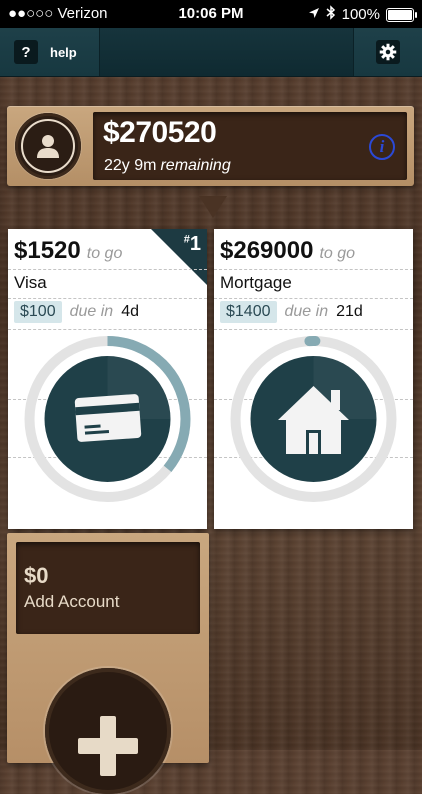 The height and width of the screenshot is (794, 422). I want to click on rank-badge-label: #1, so click(192, 244).